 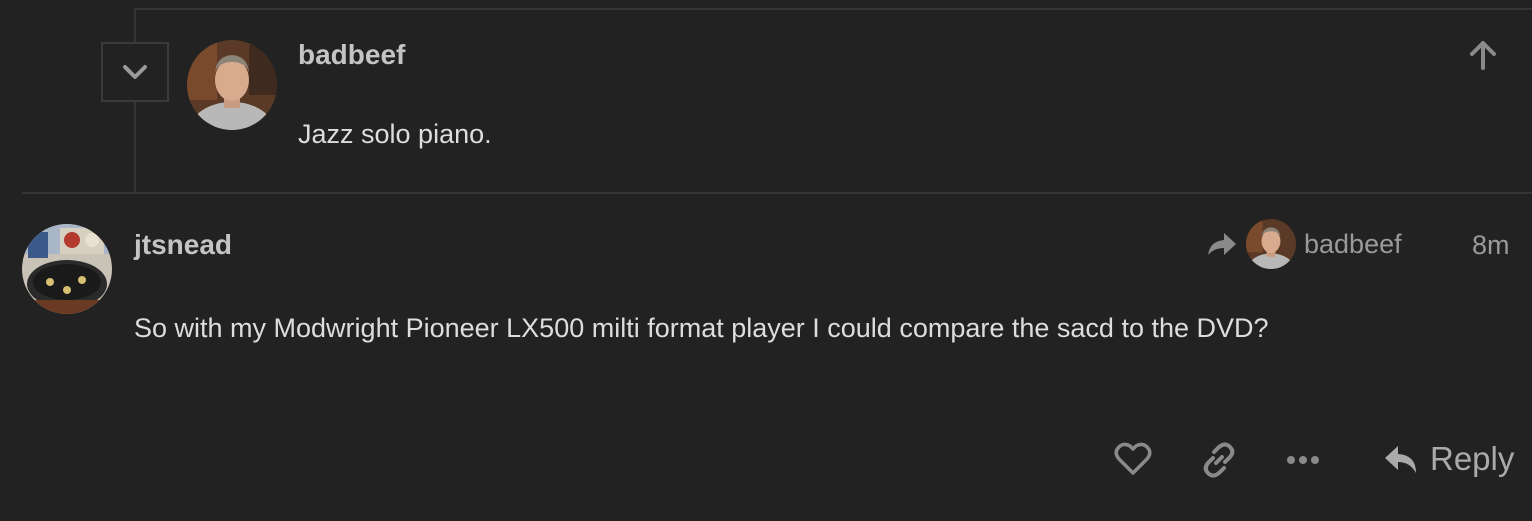 What do you see at coordinates (67, 269) in the screenshot?
I see `post-author-avatar` at bounding box center [67, 269].